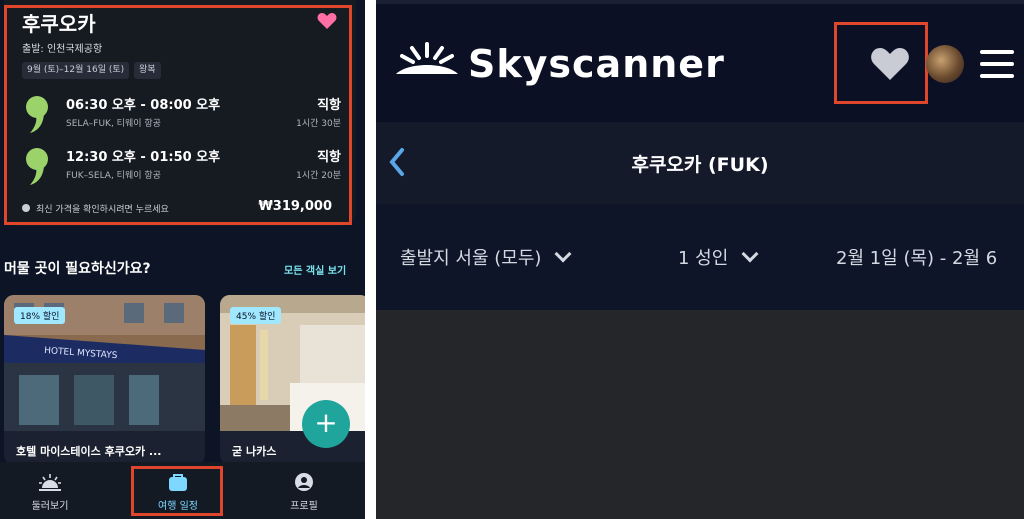  Describe the element at coordinates (315, 269) in the screenshot. I see `see-all-rooms-link: 모든 객실 보기` at that location.